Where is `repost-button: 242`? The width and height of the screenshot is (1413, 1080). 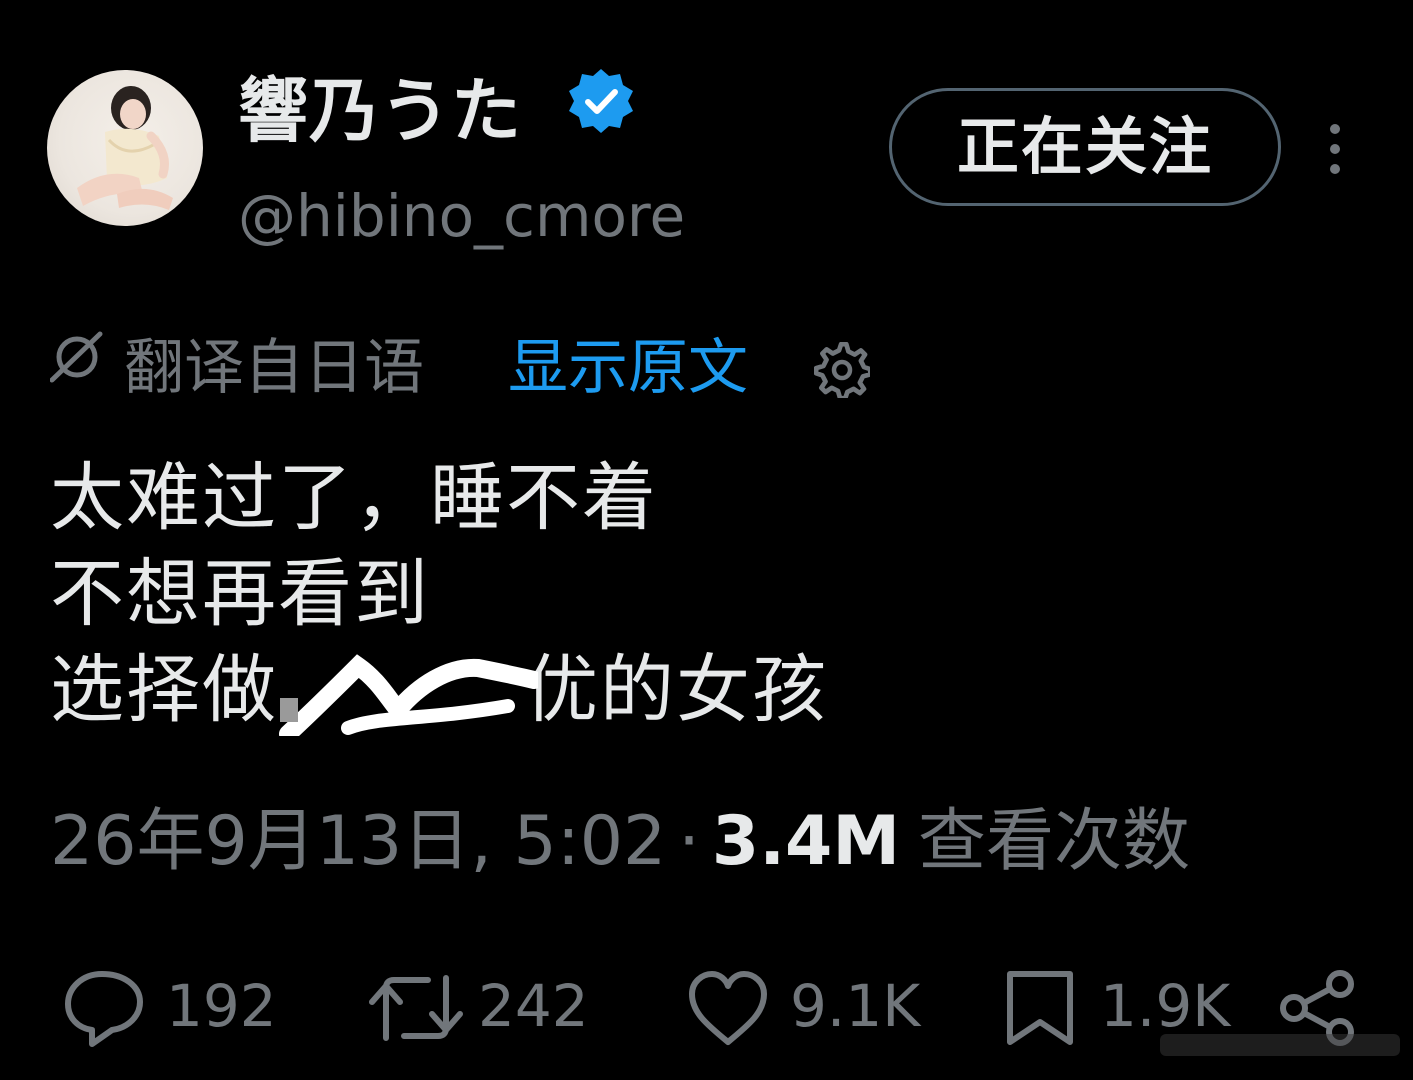 repost-button: 242 is located at coordinates (488, 1006).